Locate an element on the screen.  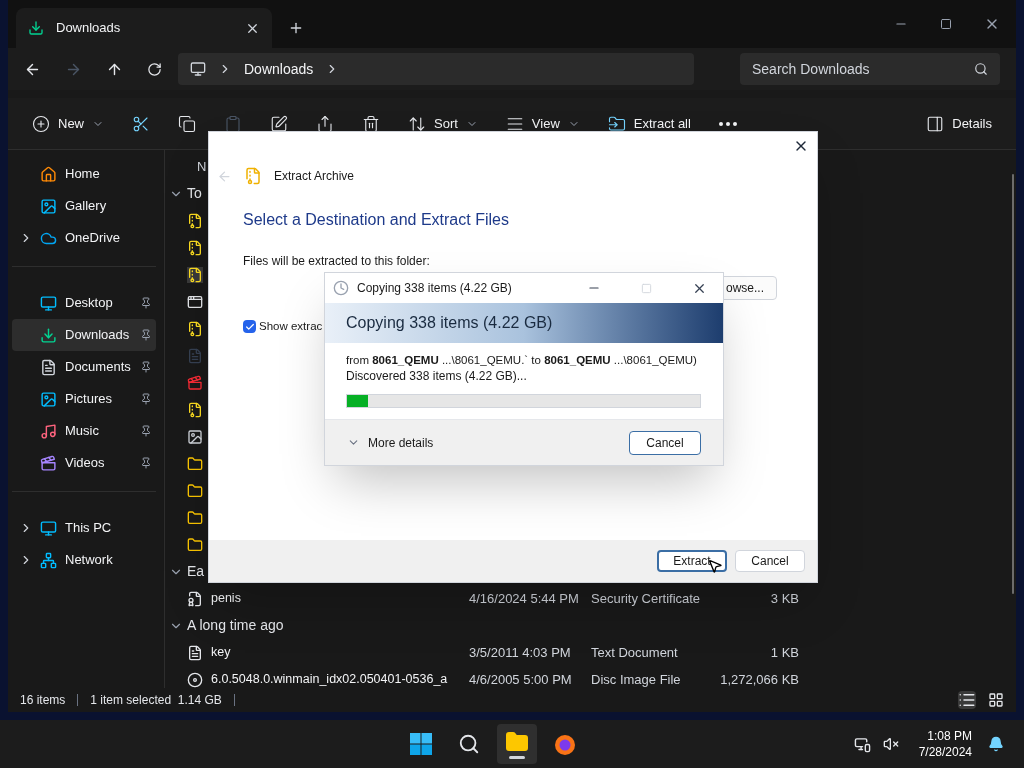
file-type: Text Document is located at coordinates (635, 652).